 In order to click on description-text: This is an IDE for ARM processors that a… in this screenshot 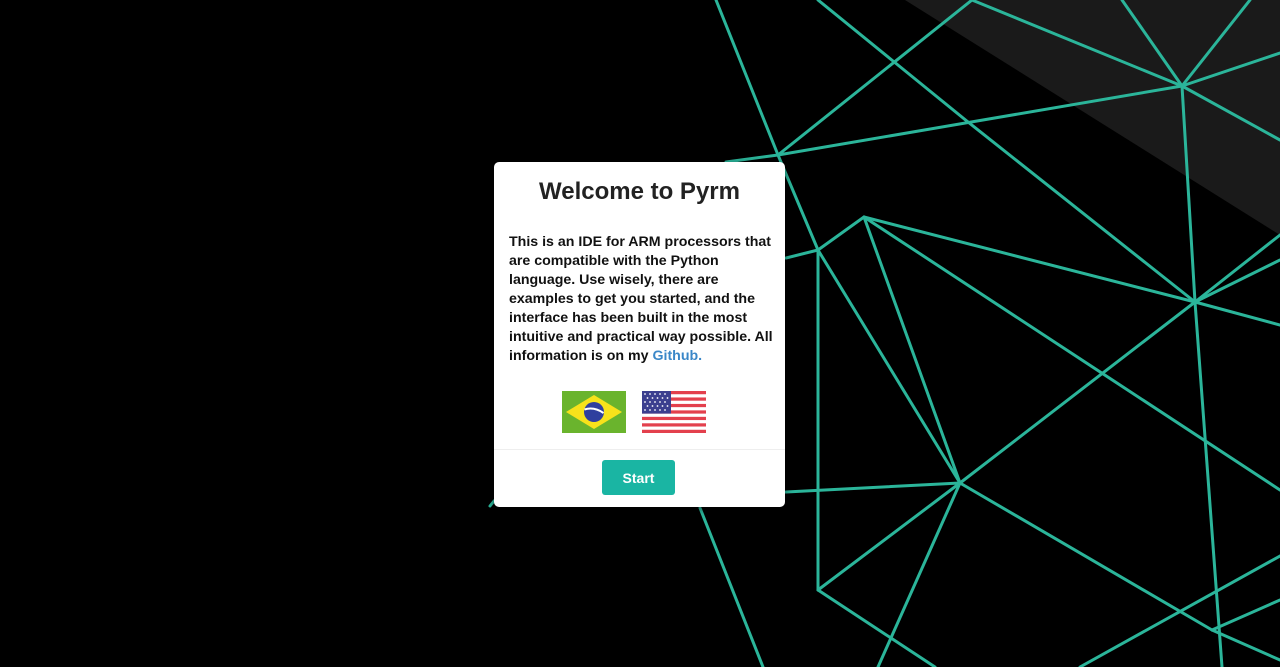, I will do `click(641, 299)`.